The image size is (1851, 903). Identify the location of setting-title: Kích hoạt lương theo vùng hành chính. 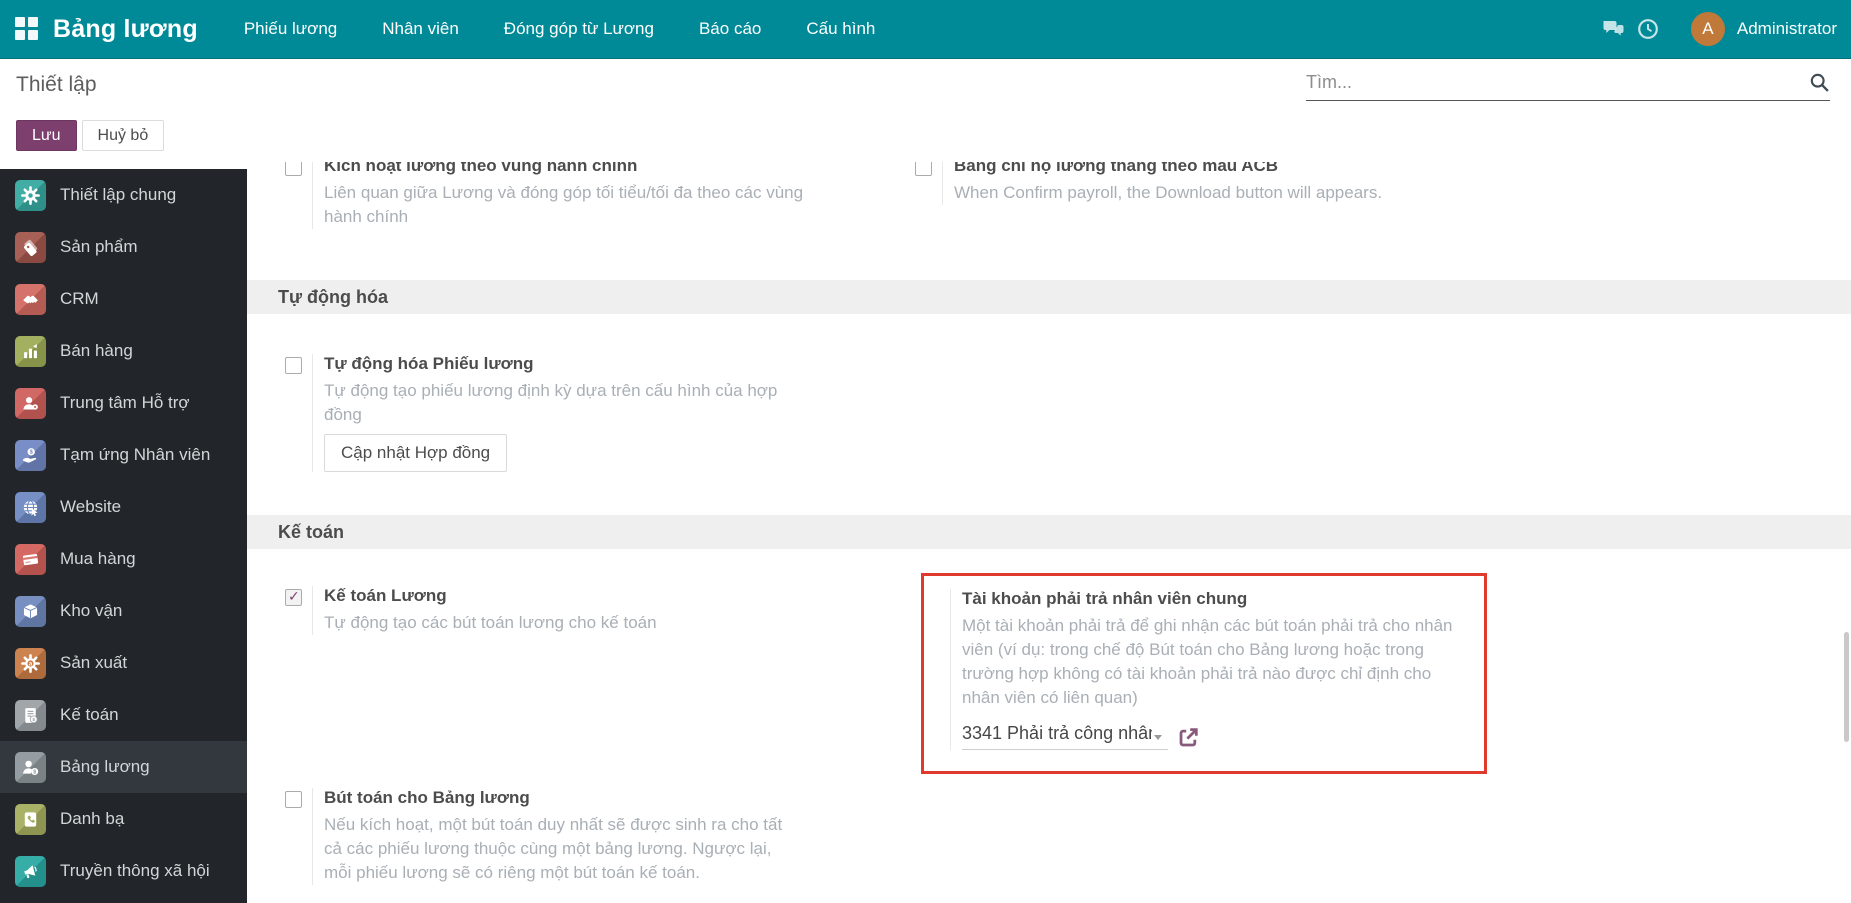
(481, 168).